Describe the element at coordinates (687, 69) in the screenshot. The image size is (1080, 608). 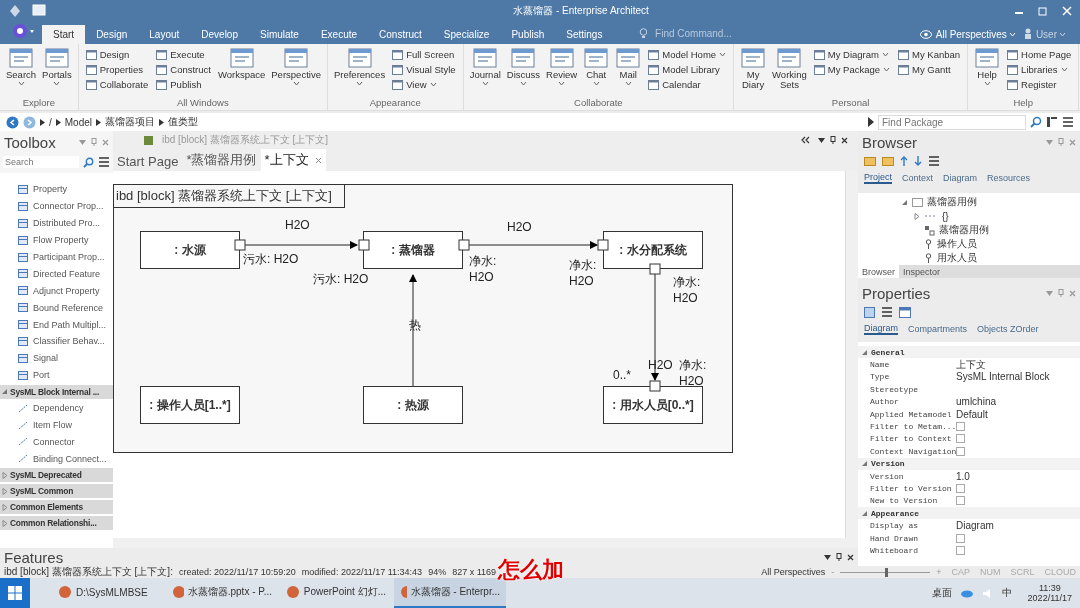
I see `ribbon-button: Model Library` at that location.